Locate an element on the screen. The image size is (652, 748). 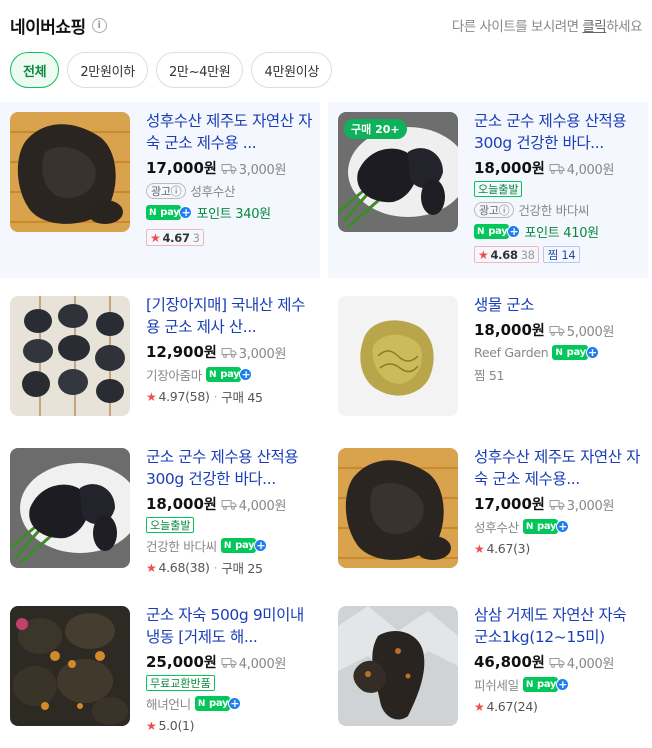
seller-name: 해녀언니 is located at coordinates (168, 703).